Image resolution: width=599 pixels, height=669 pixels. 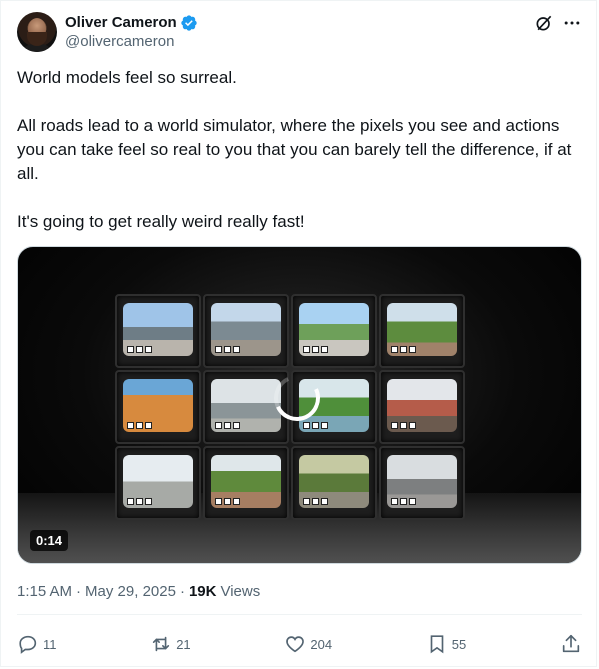 I want to click on bookmark-count: 55, so click(x=459, y=644).